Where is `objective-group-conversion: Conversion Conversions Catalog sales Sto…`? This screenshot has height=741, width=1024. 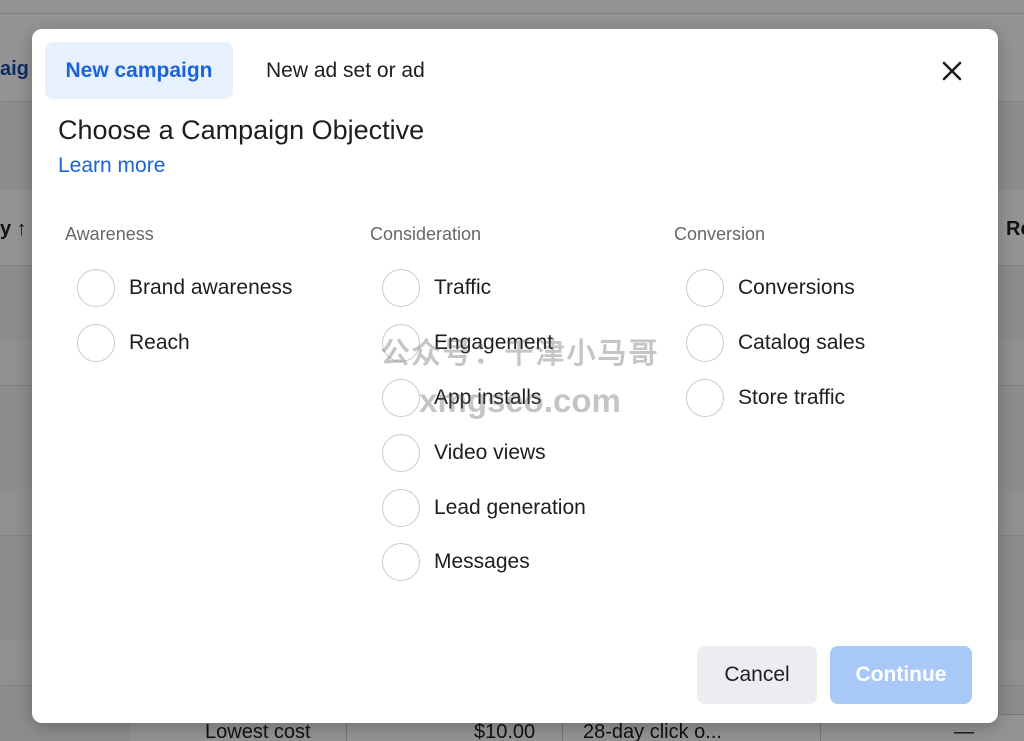 objective-group-conversion: Conversion Conversions Catalog sales Sto… is located at coordinates (823, 324).